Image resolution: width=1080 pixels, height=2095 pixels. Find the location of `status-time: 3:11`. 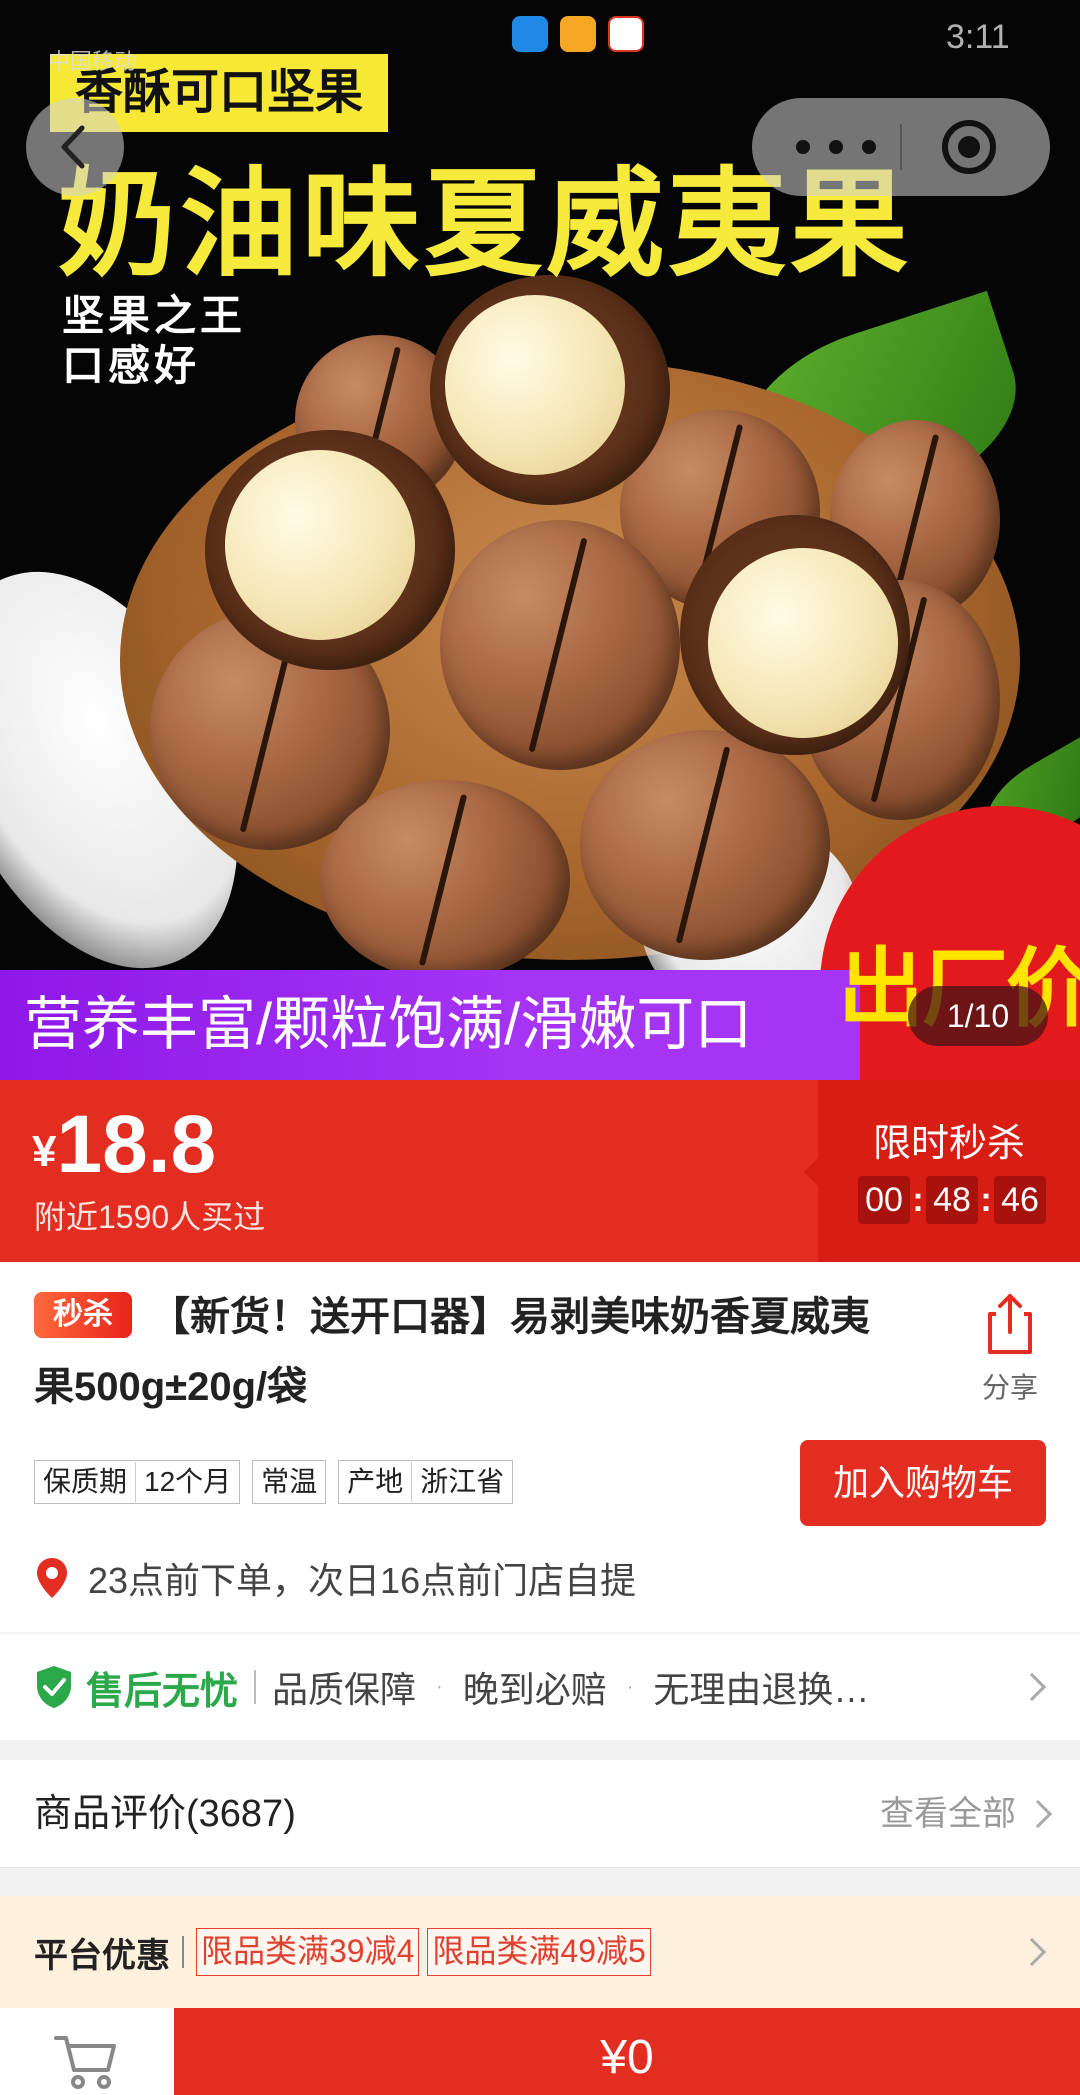

status-time: 3:11 is located at coordinates (978, 37).